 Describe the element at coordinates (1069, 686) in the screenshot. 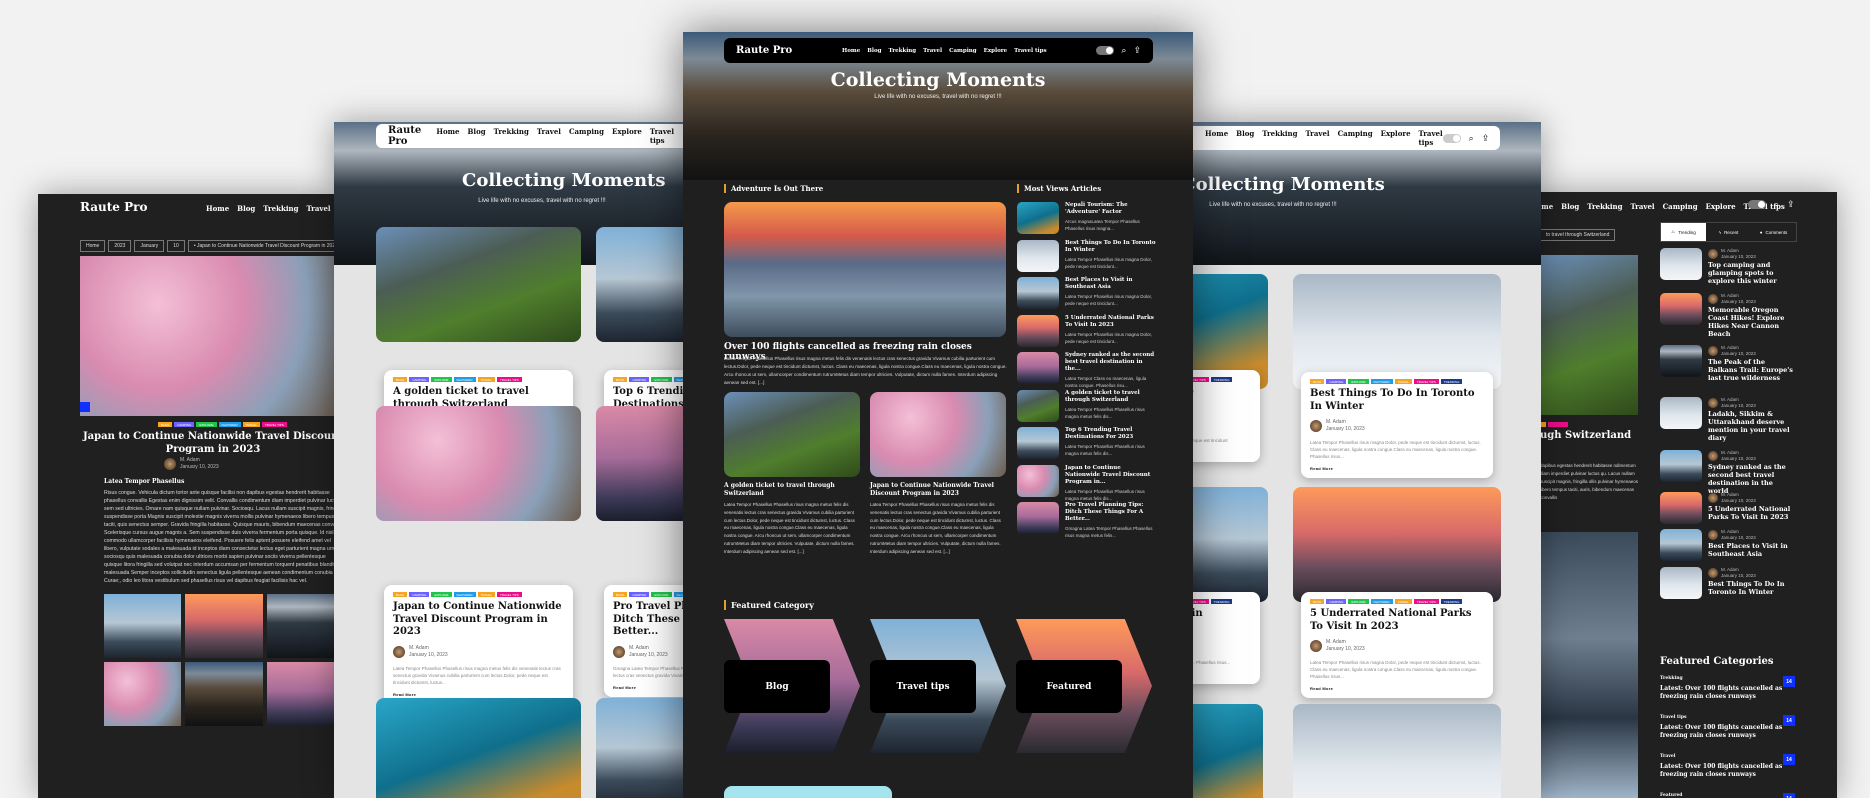

I see `category-button-2: Featured` at that location.